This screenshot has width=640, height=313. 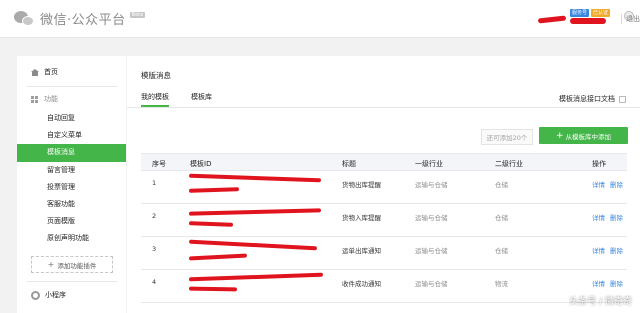 I want to click on wechat-logo: 微信·公众平台 Beta, so click(x=80, y=18).